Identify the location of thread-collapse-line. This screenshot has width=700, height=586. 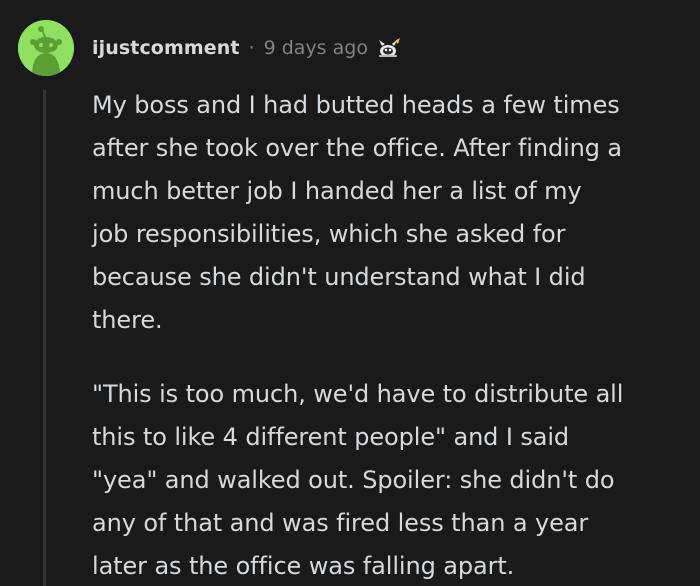
(44, 338).